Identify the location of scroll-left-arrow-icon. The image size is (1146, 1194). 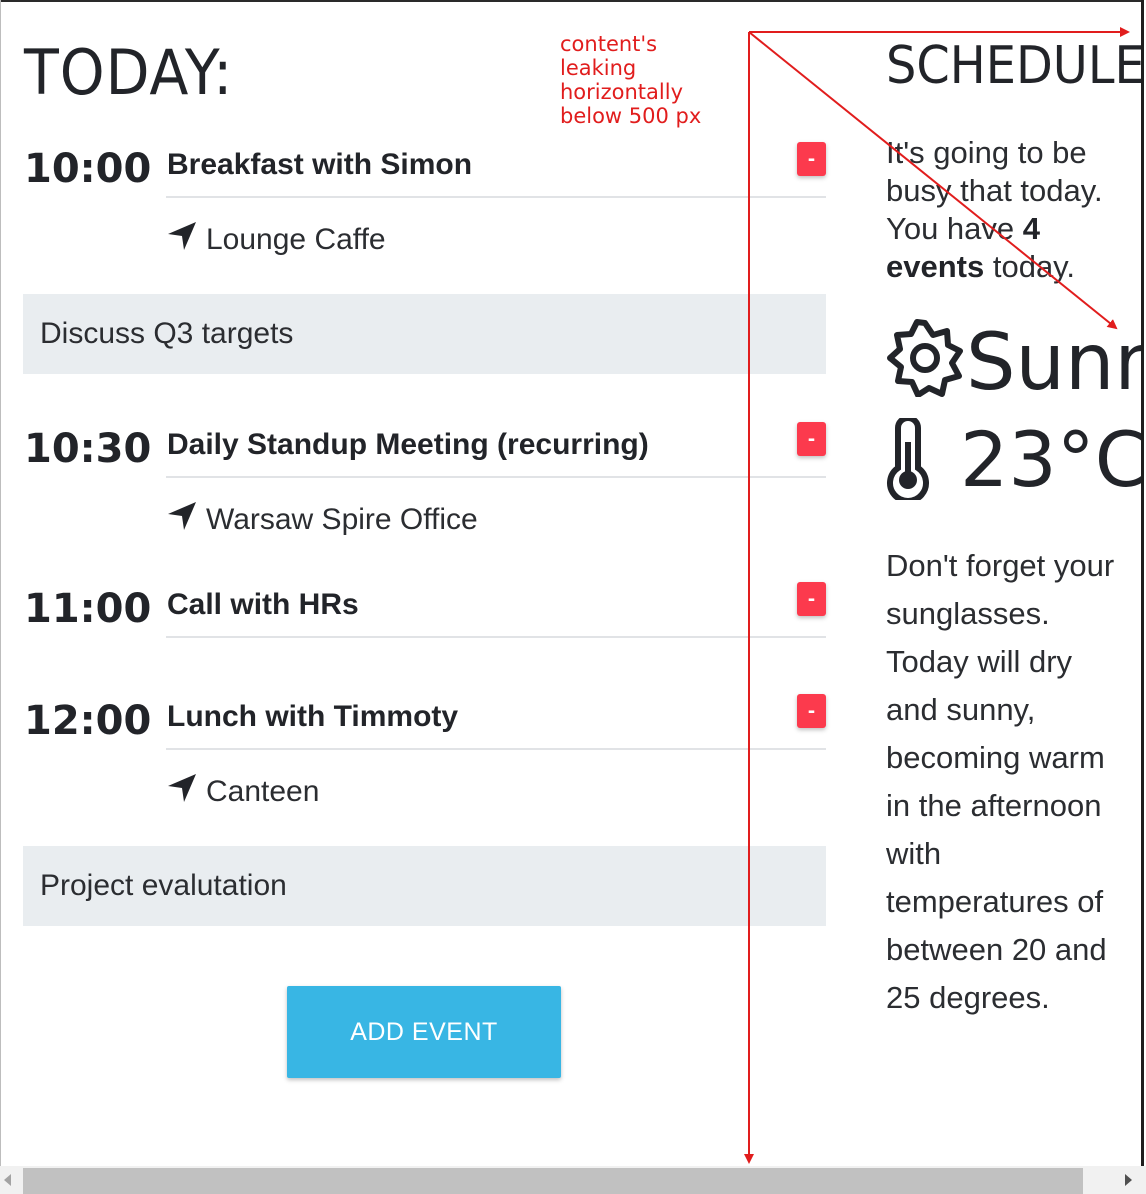
(7, 1180).